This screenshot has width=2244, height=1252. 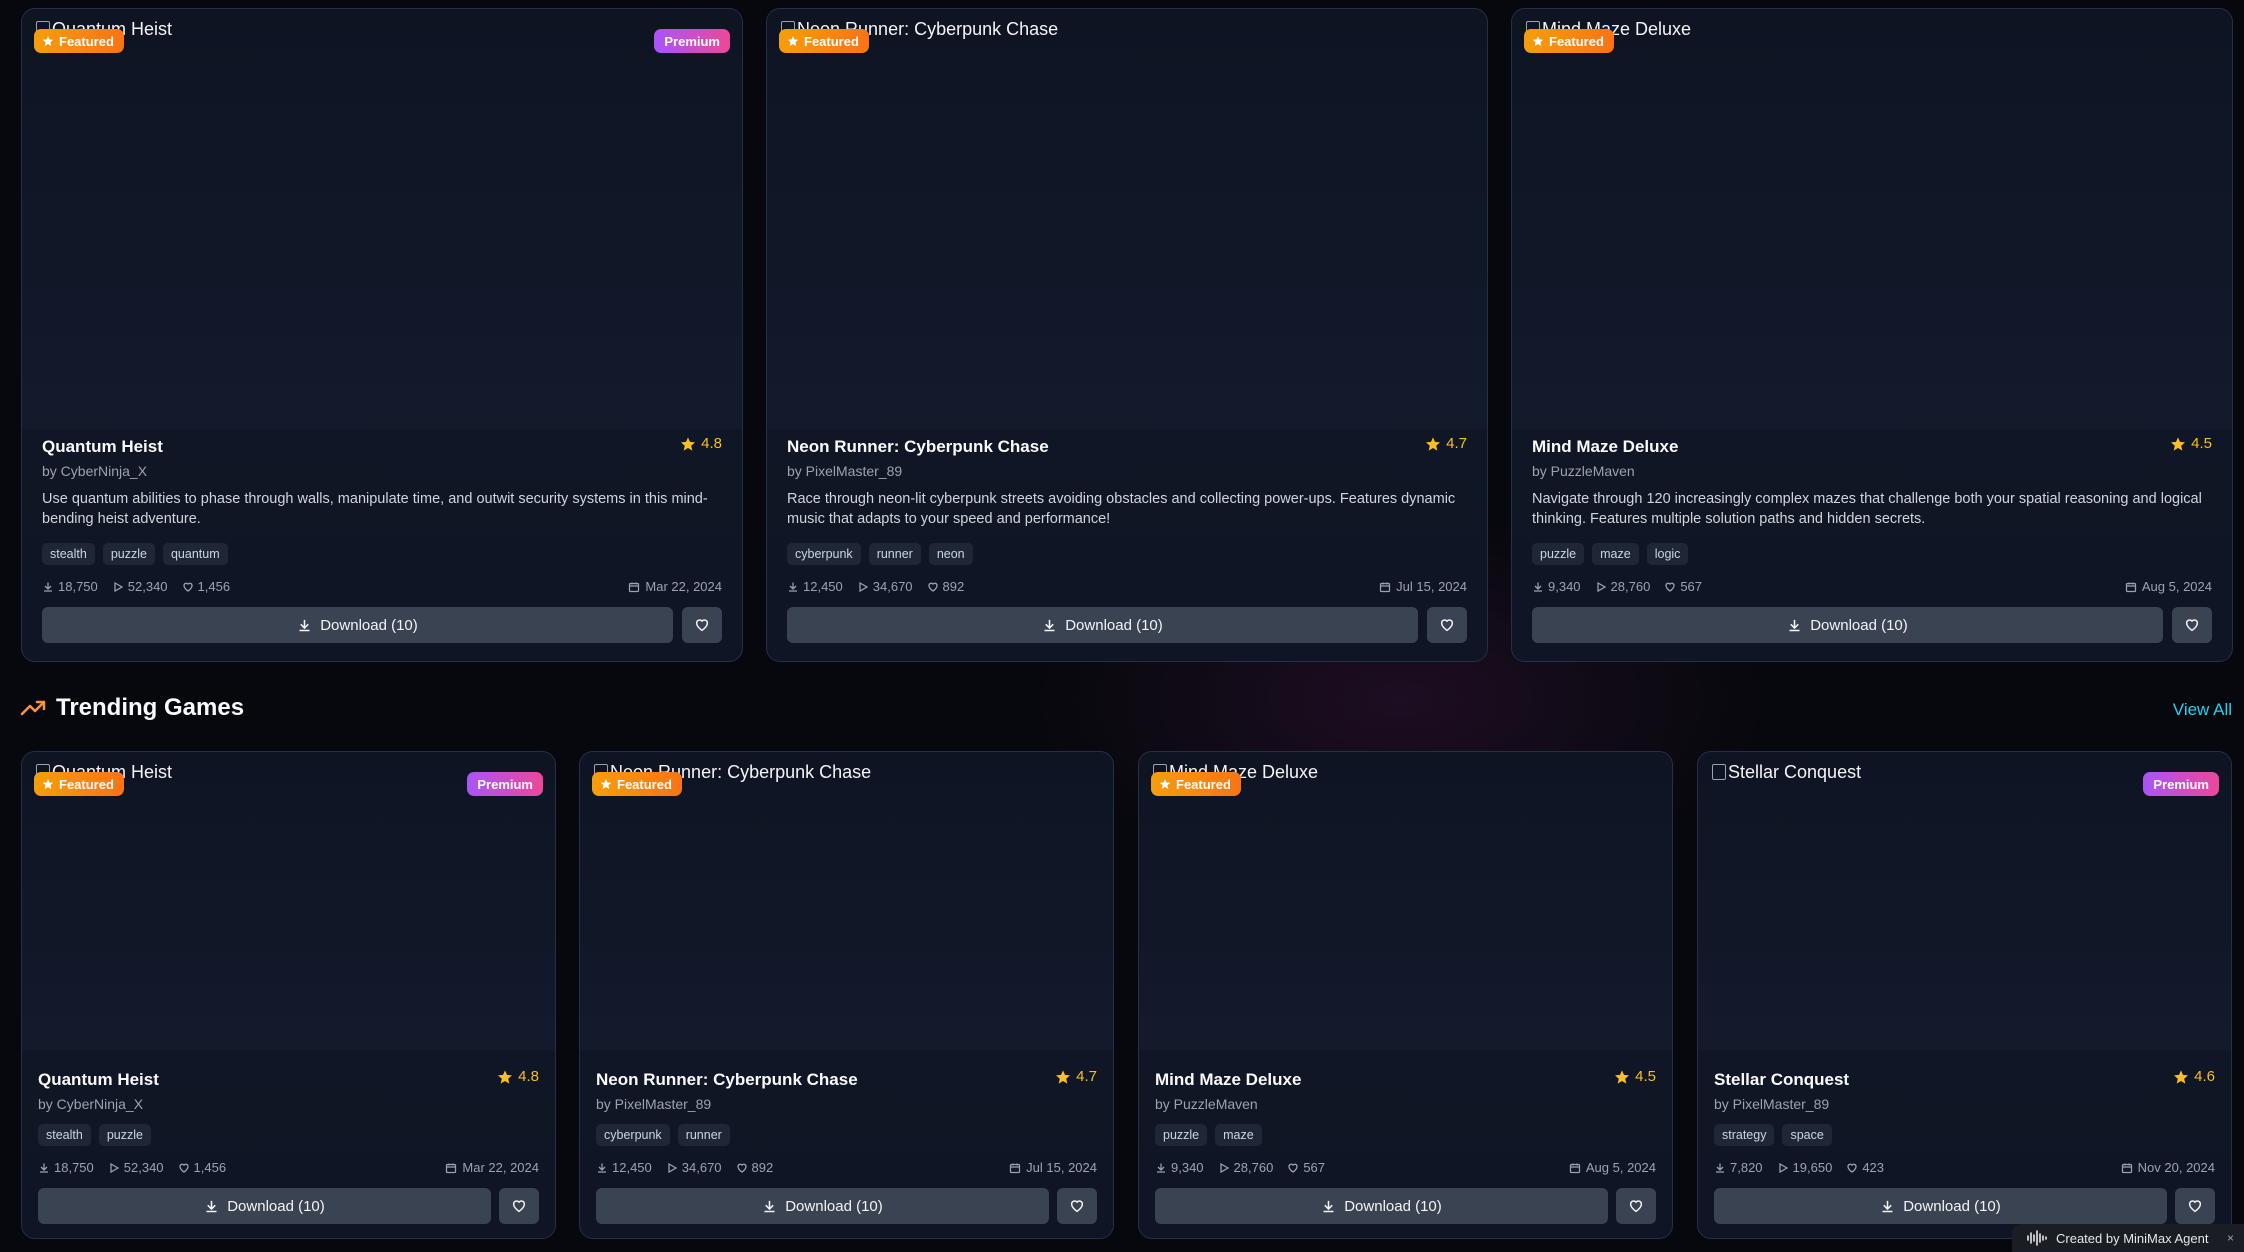 I want to click on tag: neon, so click(x=950, y=554).